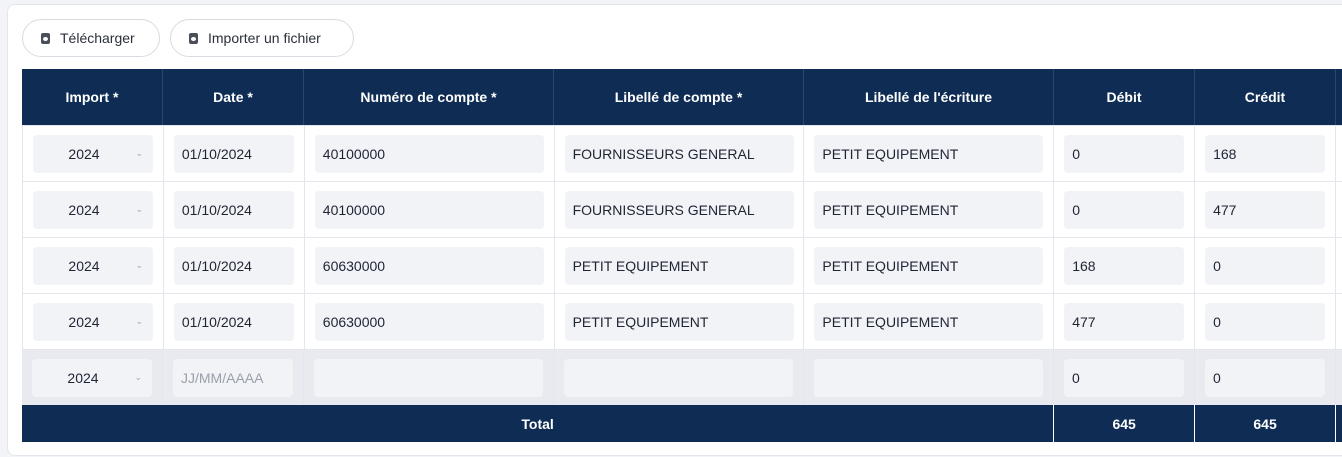 Image resolution: width=1342 pixels, height=457 pixels. I want to click on total-credit: 645, so click(1265, 423).